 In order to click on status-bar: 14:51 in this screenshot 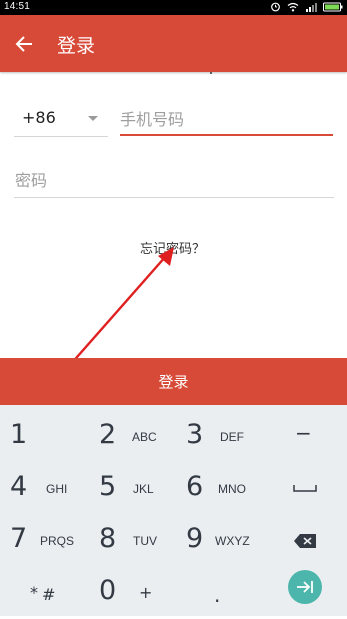, I will do `click(173, 7)`.